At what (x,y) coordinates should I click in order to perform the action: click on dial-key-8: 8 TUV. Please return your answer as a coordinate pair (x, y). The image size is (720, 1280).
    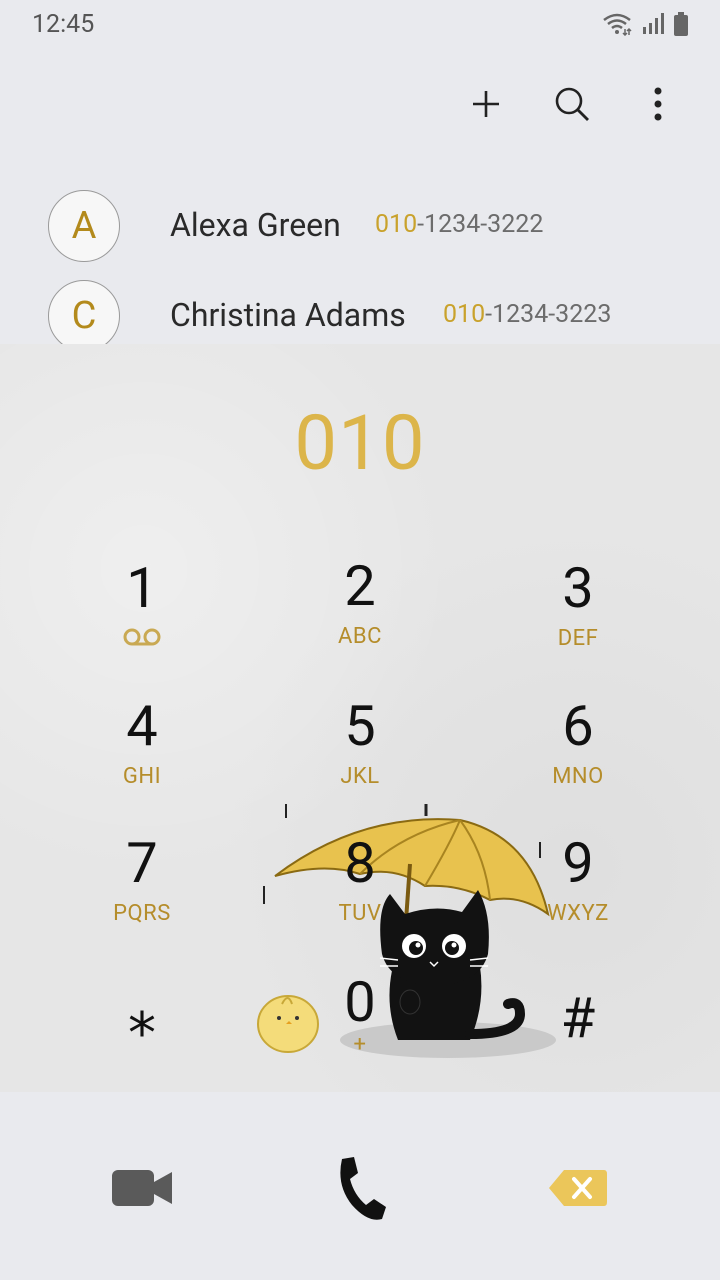
    Looking at the image, I should click on (360, 891).